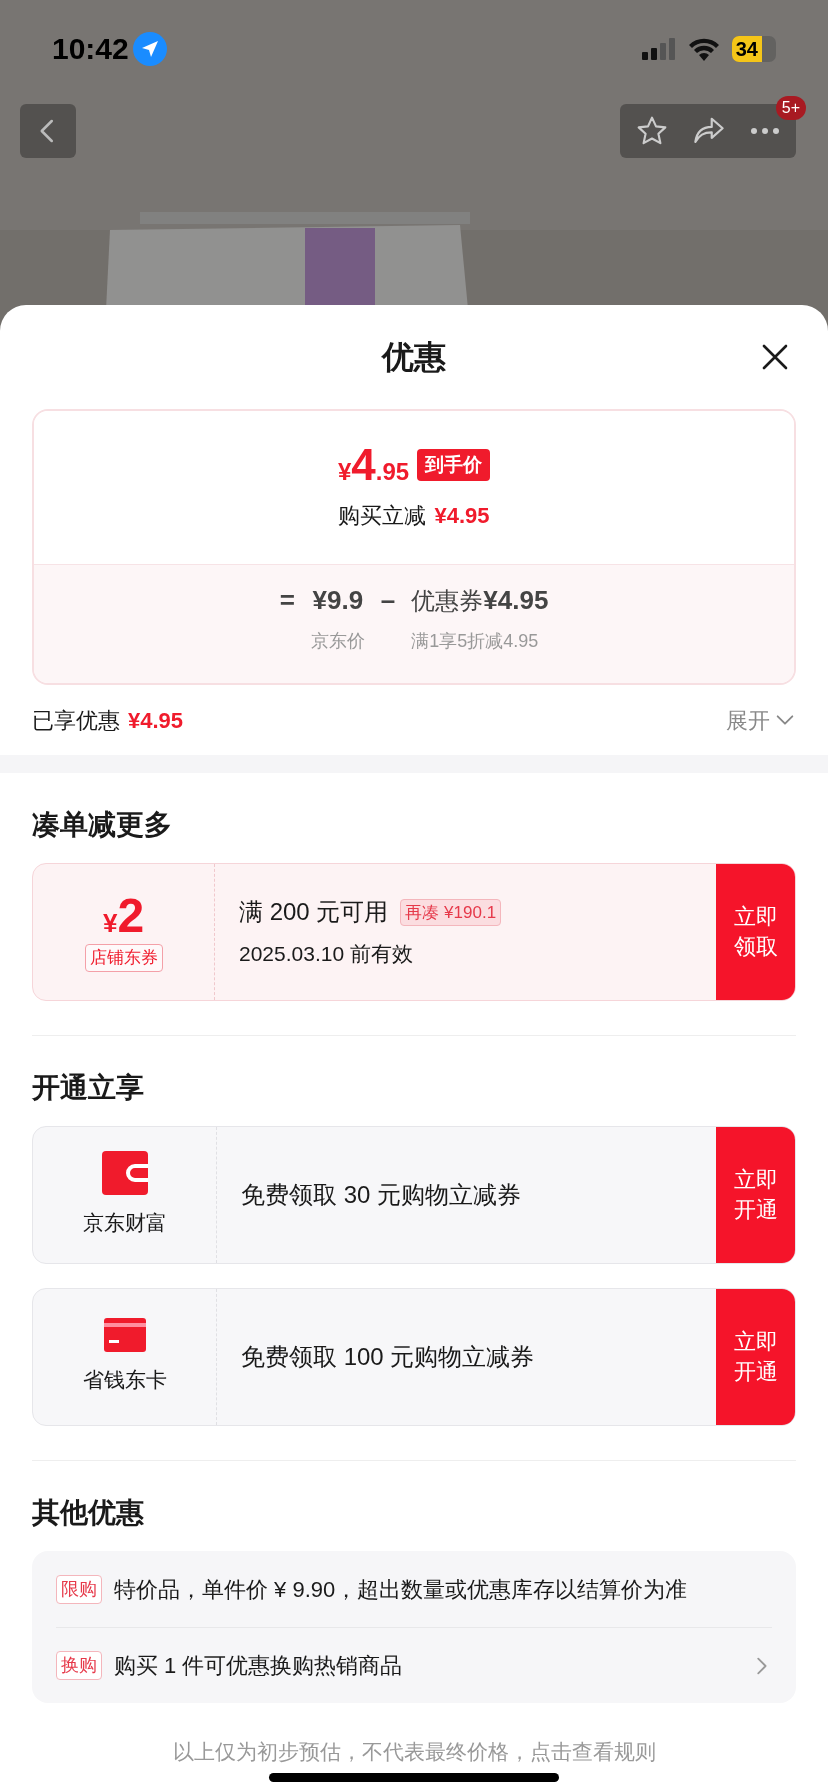 The width and height of the screenshot is (828, 1792). What do you see at coordinates (337, 641) in the screenshot?
I see `base-price-caption: 京东价` at bounding box center [337, 641].